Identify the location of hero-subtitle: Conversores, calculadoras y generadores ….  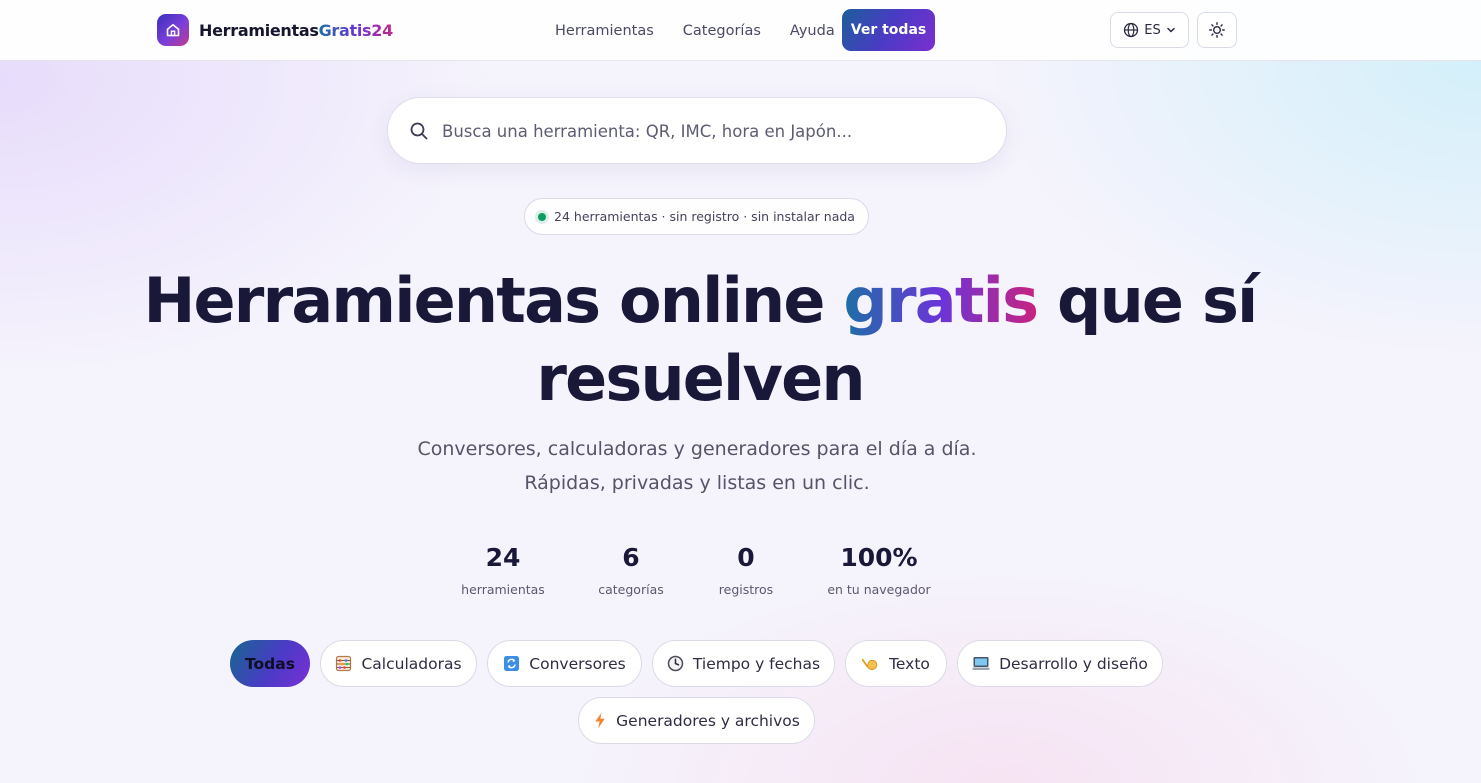
(697, 466).